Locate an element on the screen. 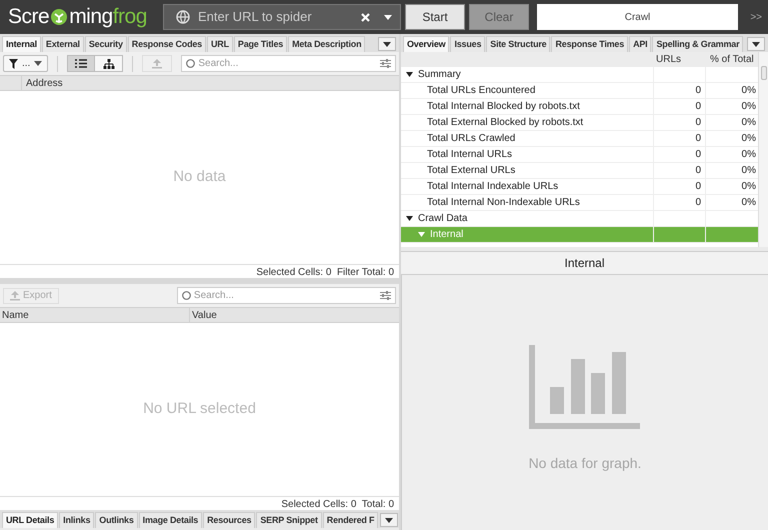 The image size is (768, 530). url-field: Enter URL to spider is located at coordinates (275, 17).